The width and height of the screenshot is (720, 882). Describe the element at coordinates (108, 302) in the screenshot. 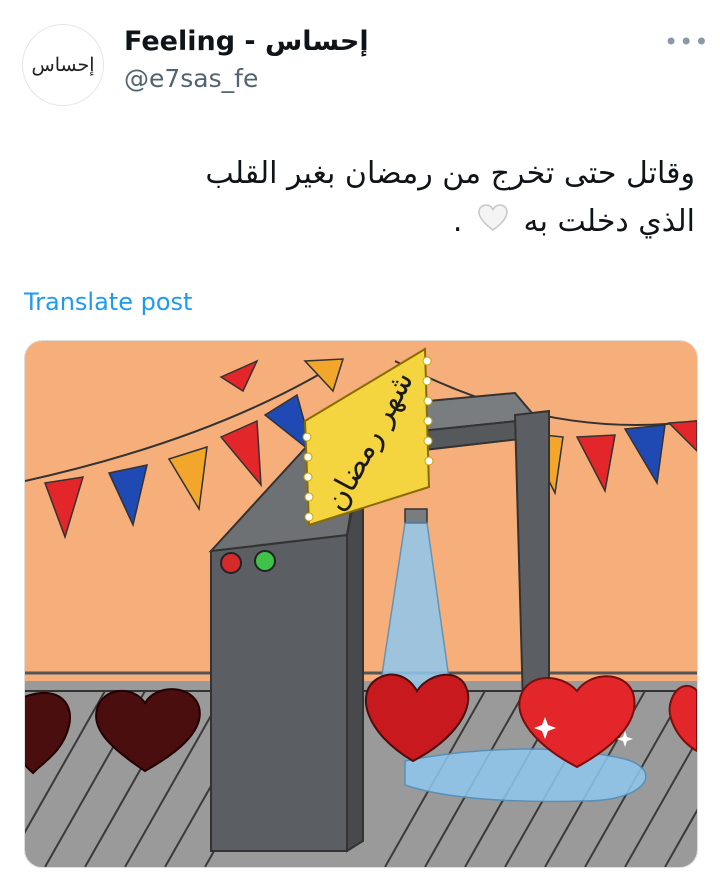

I see `translate-post-link: Translate post` at that location.